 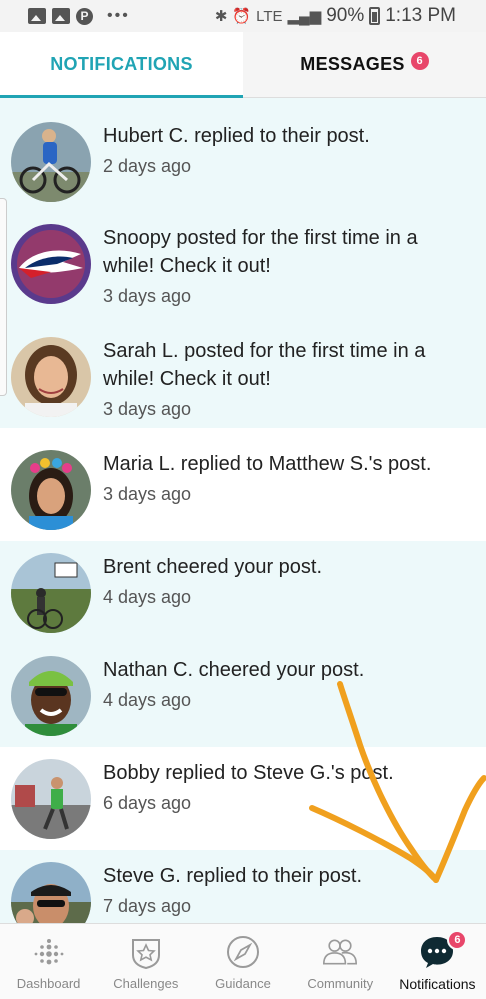 I want to click on messages-badge: 6, so click(x=419, y=60).